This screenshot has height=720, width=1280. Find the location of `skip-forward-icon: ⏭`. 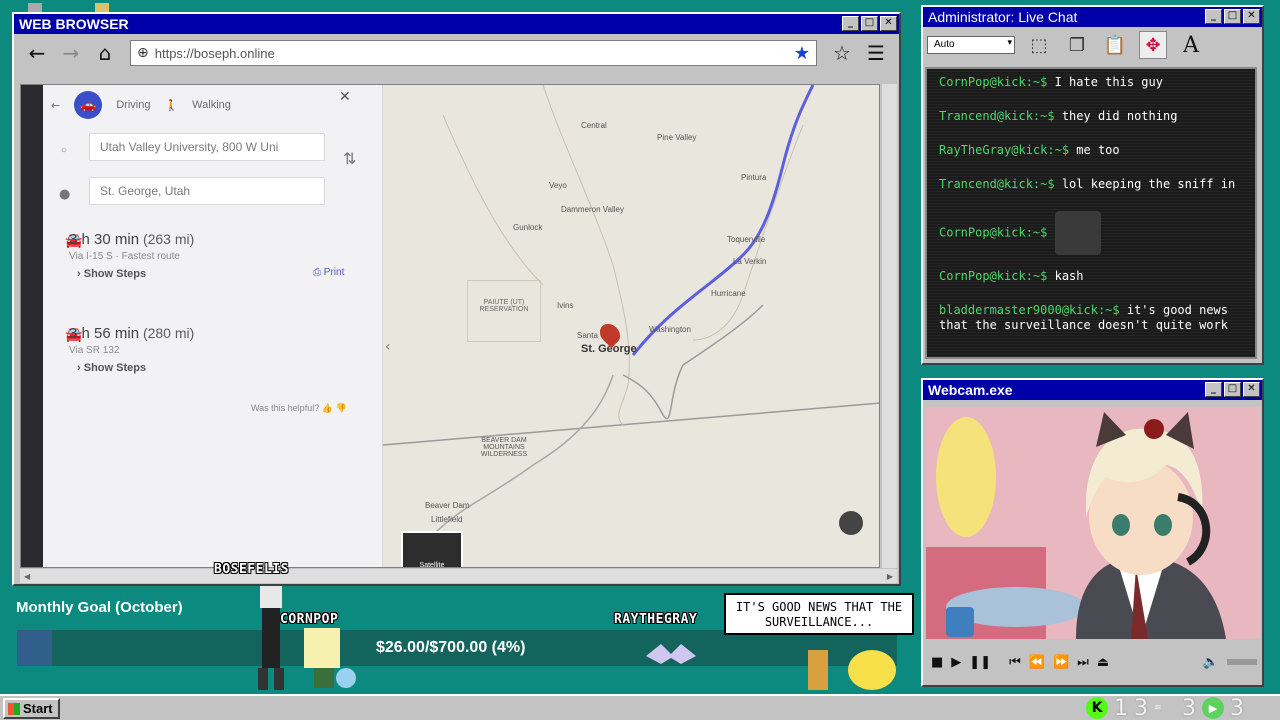

skip-forward-icon: ⏭ is located at coordinates (1083, 662).